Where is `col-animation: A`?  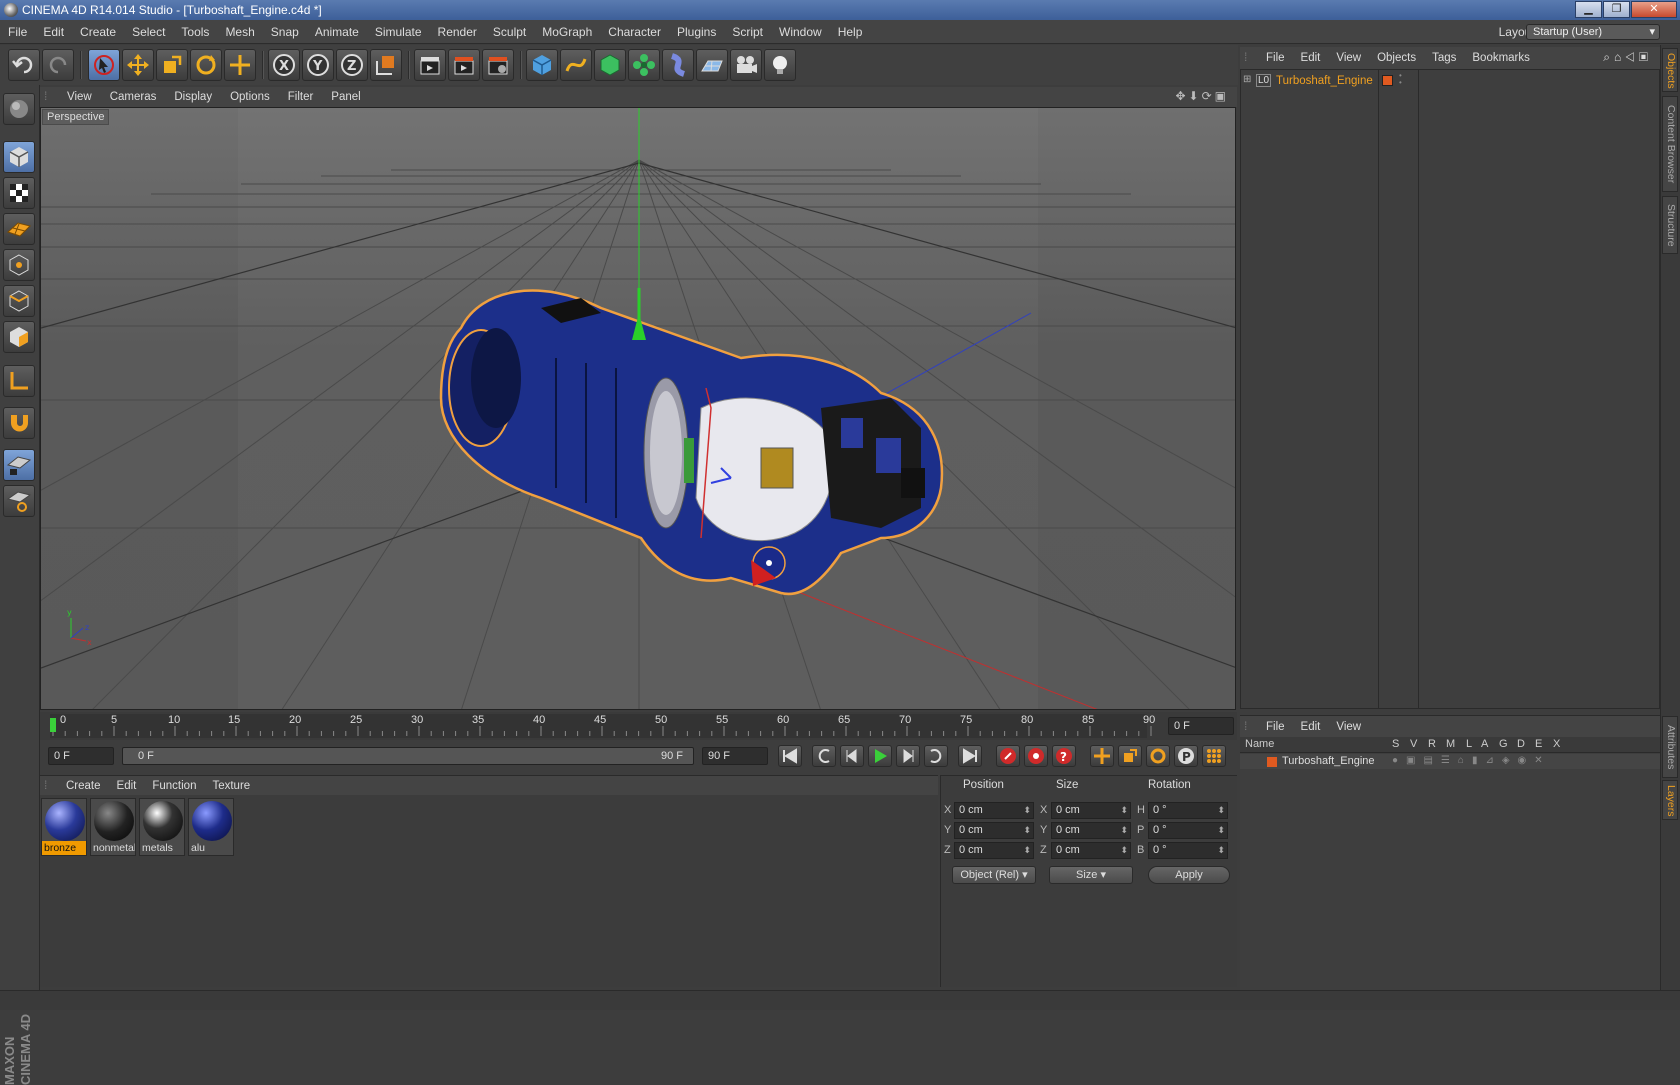 col-animation: A is located at coordinates (1484, 744).